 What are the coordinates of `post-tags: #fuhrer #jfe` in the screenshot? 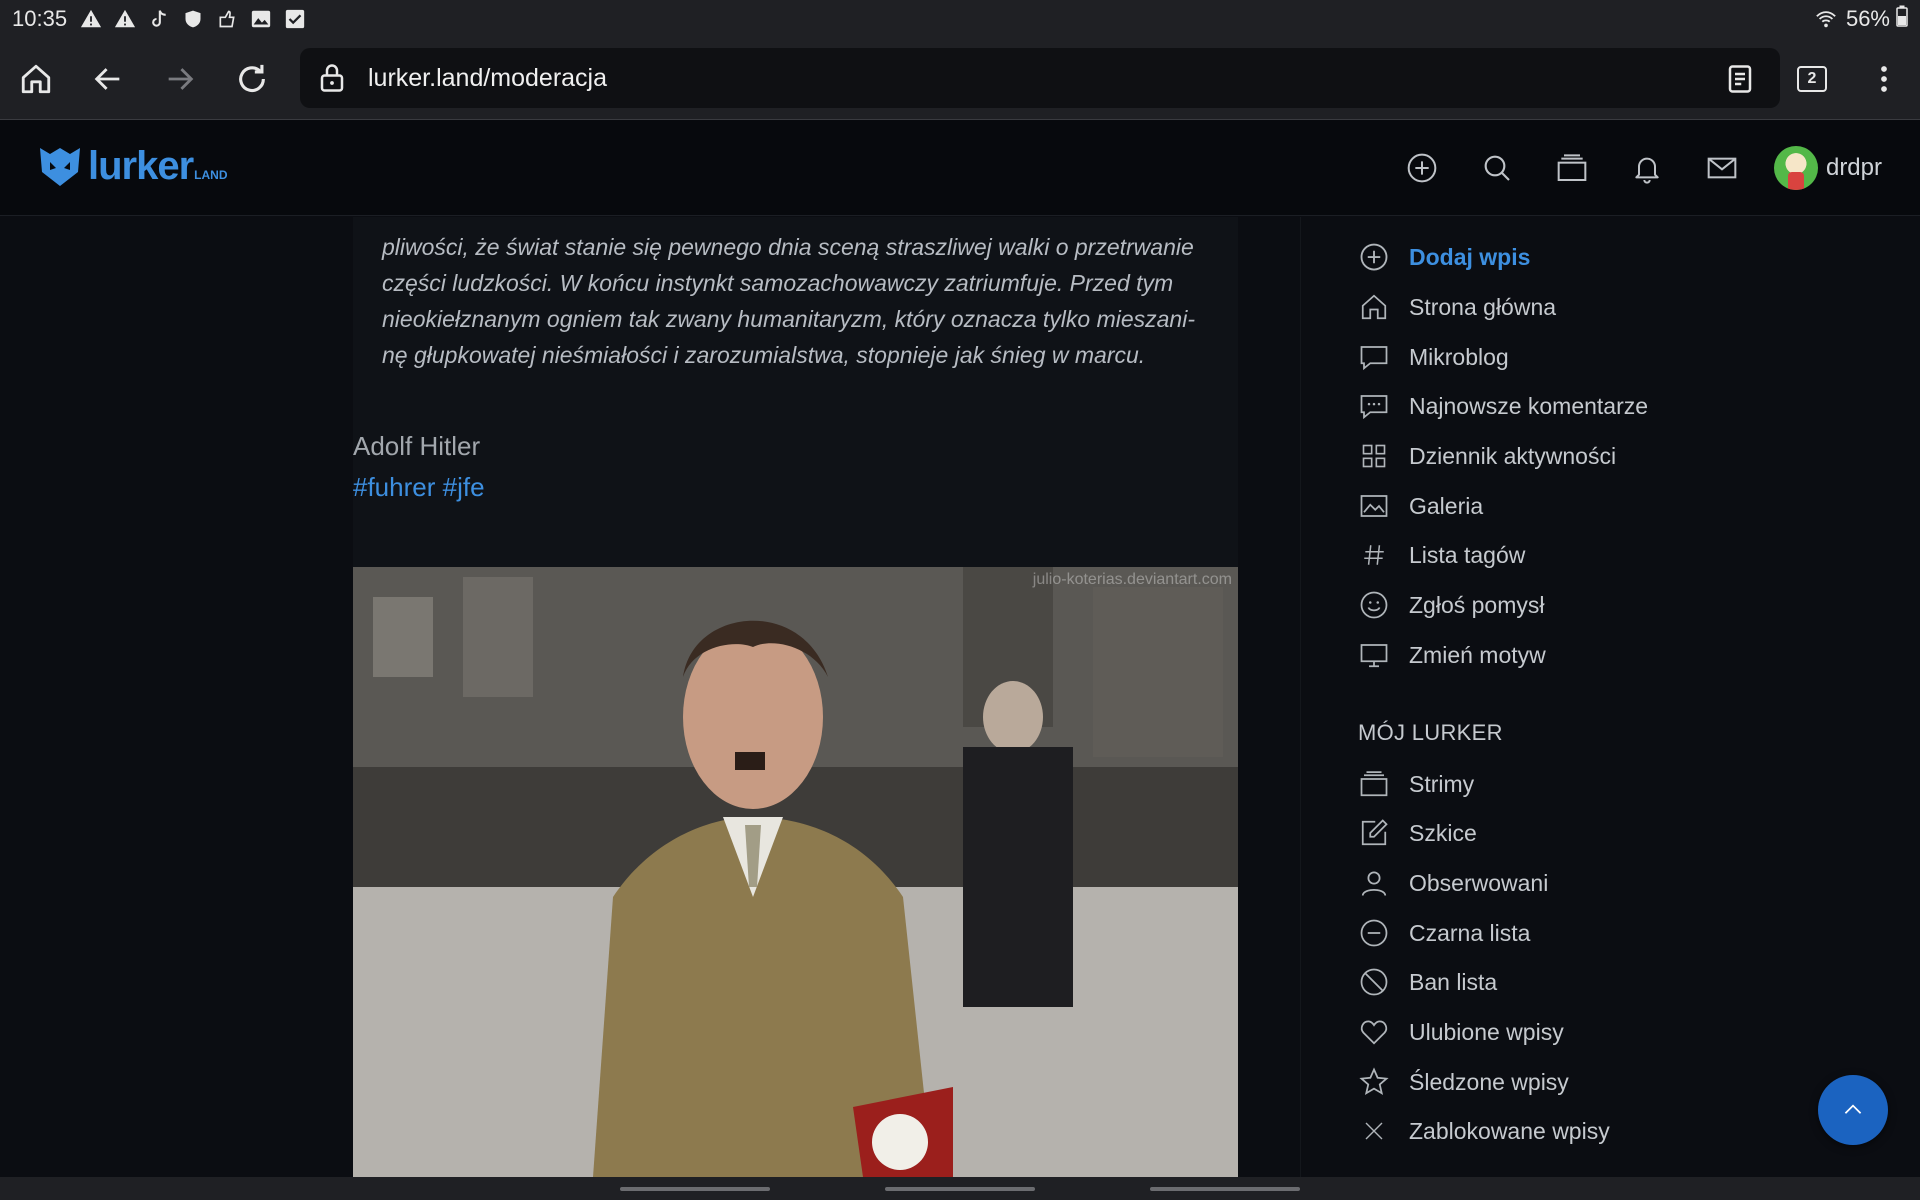 It's located at (419, 487).